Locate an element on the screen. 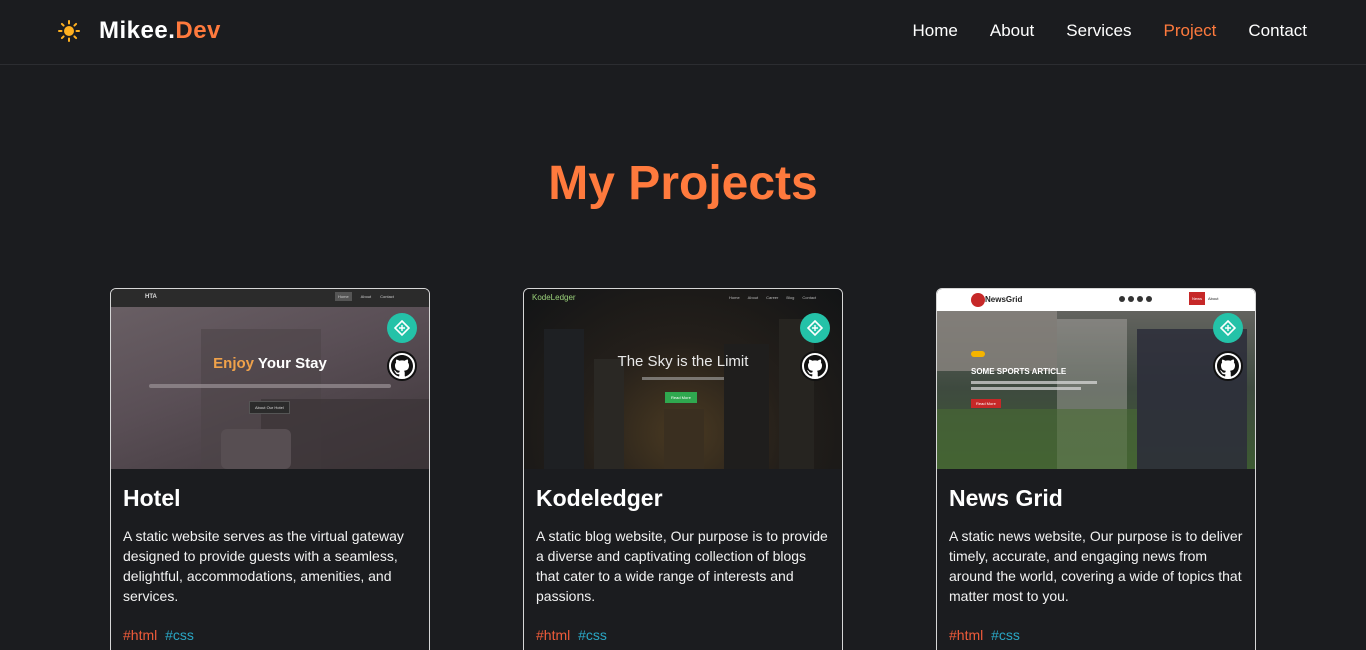  logo: Mikee.Dev is located at coordinates (139, 31).